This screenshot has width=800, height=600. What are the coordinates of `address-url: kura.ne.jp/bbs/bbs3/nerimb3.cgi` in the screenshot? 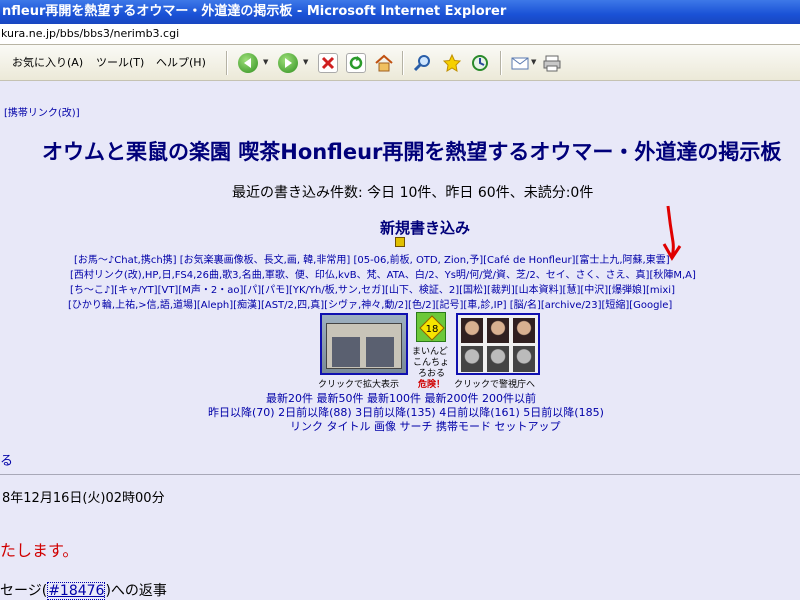 It's located at (90, 33).